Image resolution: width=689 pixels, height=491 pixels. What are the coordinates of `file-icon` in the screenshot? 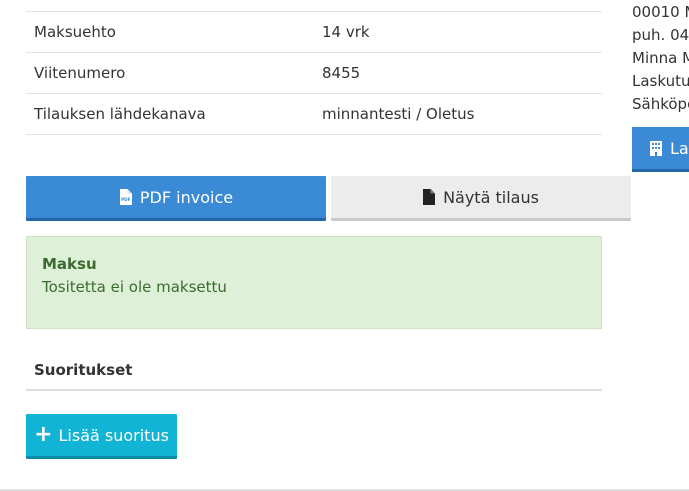 It's located at (429, 197).